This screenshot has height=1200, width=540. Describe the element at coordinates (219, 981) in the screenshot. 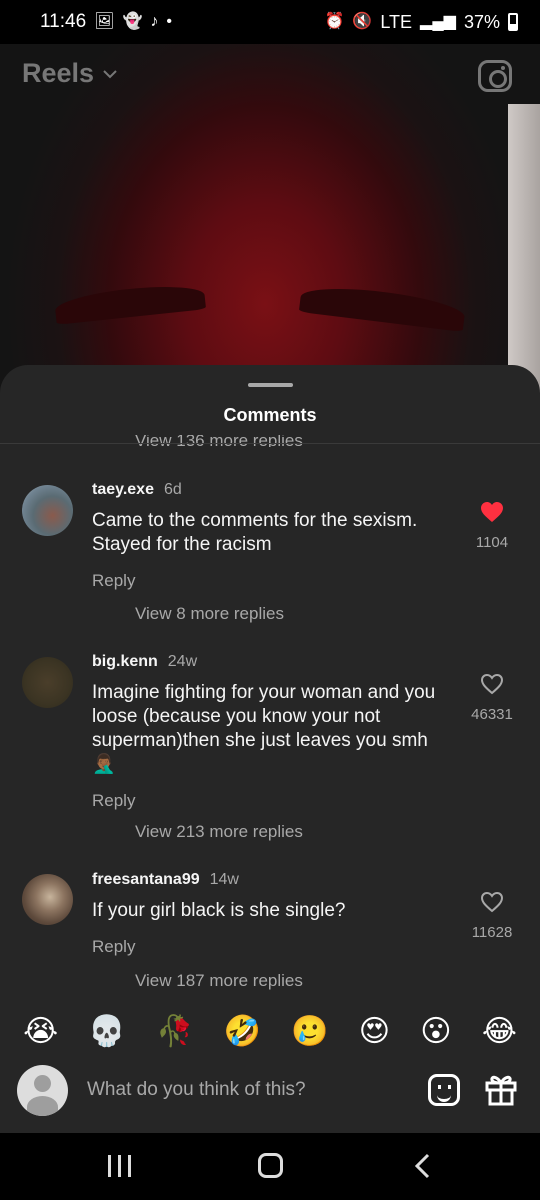

I see `view-replies-link: View 187 more replies` at that location.